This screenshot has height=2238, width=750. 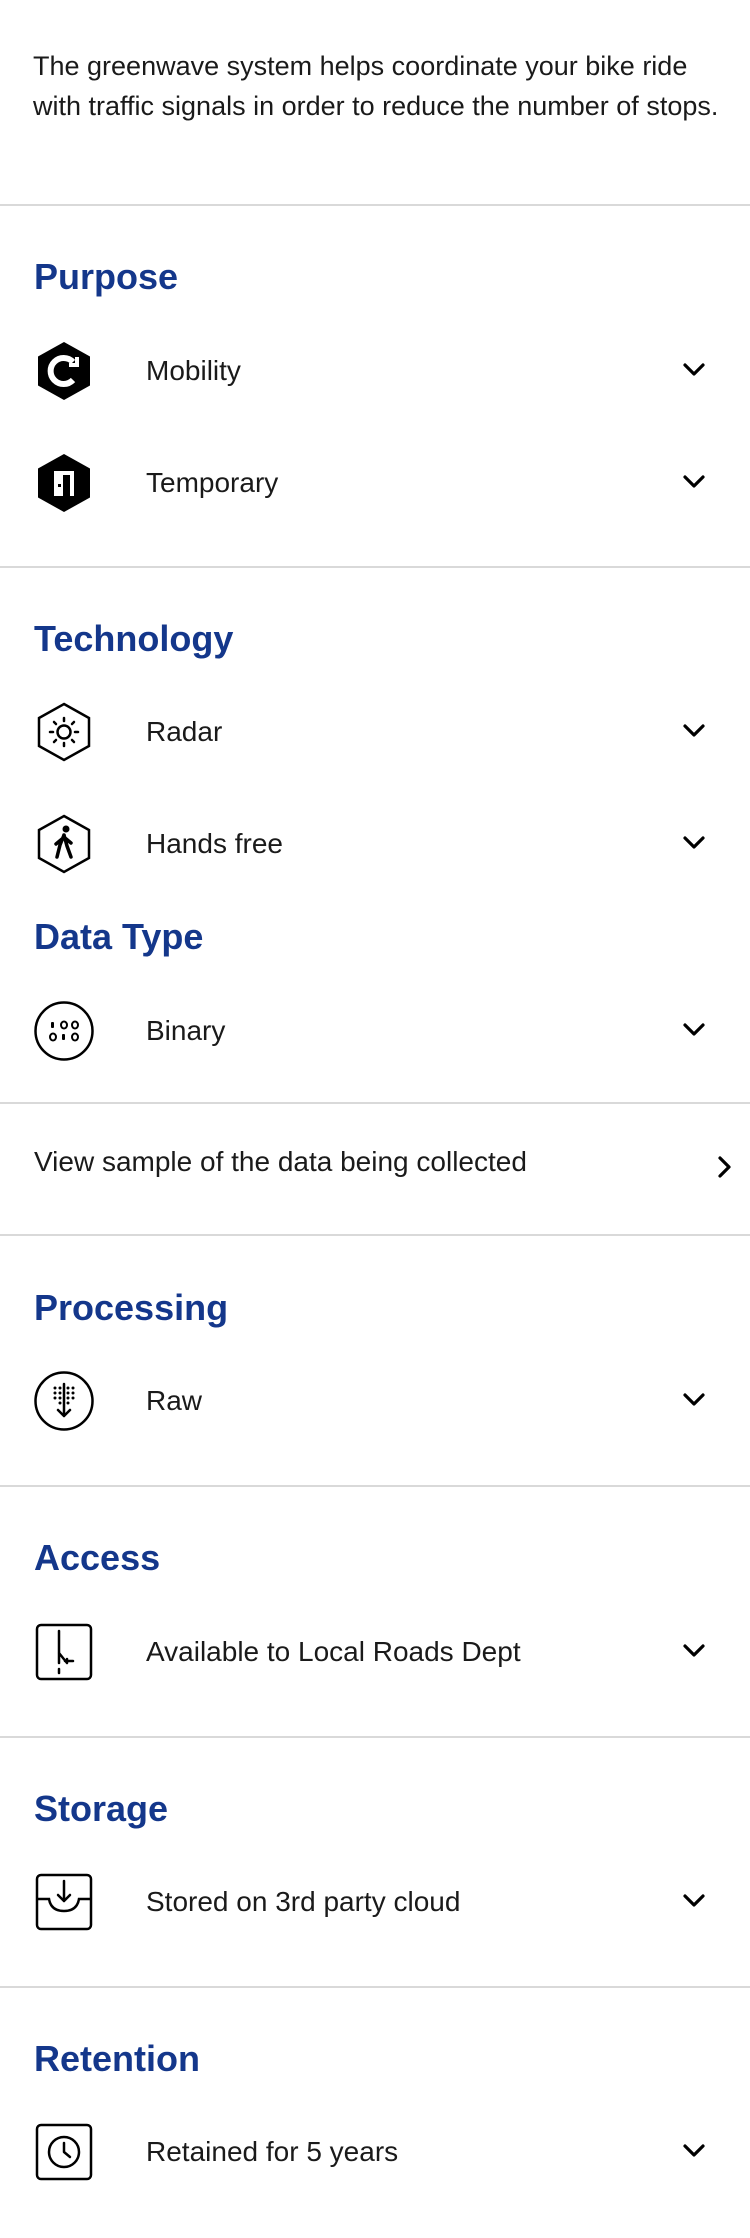 What do you see at coordinates (64, 2152) in the screenshot?
I see `clock-square-icon` at bounding box center [64, 2152].